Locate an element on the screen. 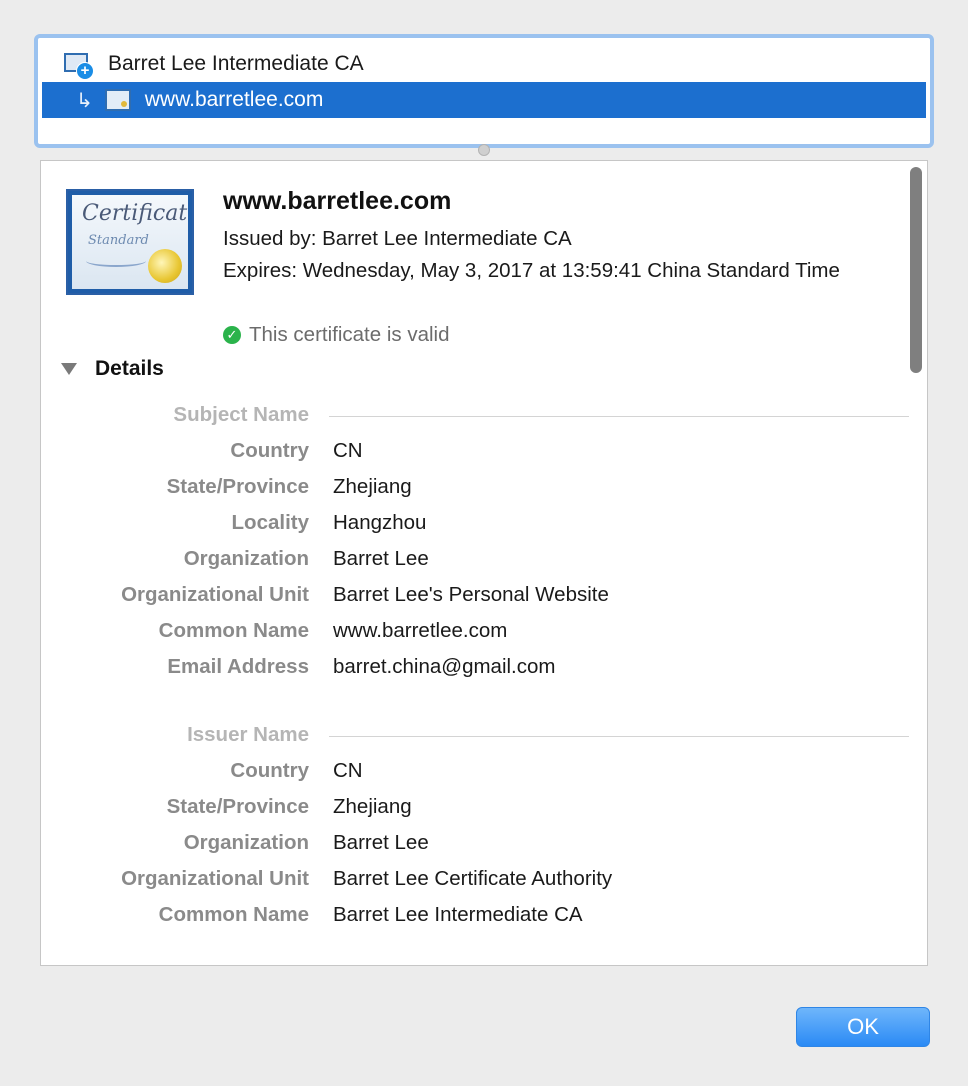  field-value: Barret Lee Intermediate CA is located at coordinates (458, 914).